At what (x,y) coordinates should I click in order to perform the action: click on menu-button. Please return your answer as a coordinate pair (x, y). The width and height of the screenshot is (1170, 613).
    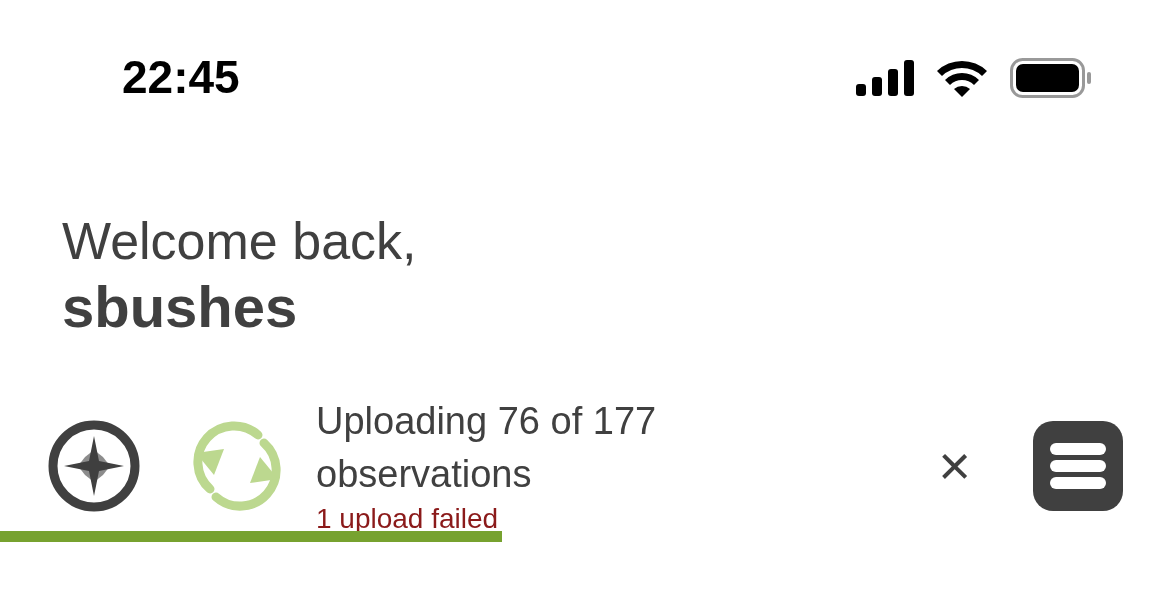
    Looking at the image, I should click on (1078, 465).